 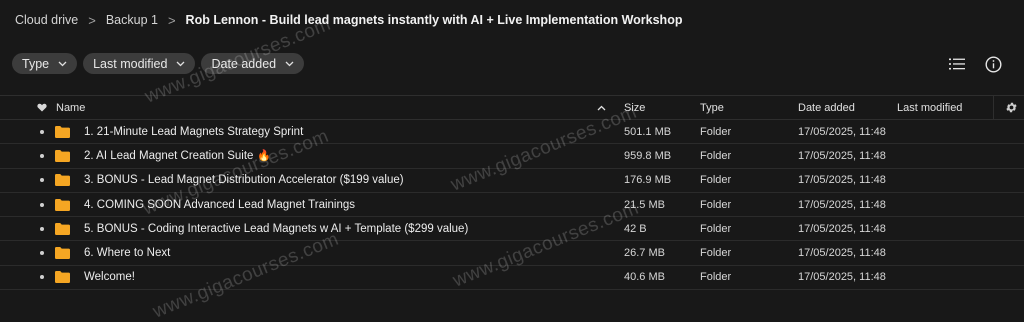 What do you see at coordinates (264, 156) in the screenshot?
I see `fire-icon: 🔥` at bounding box center [264, 156].